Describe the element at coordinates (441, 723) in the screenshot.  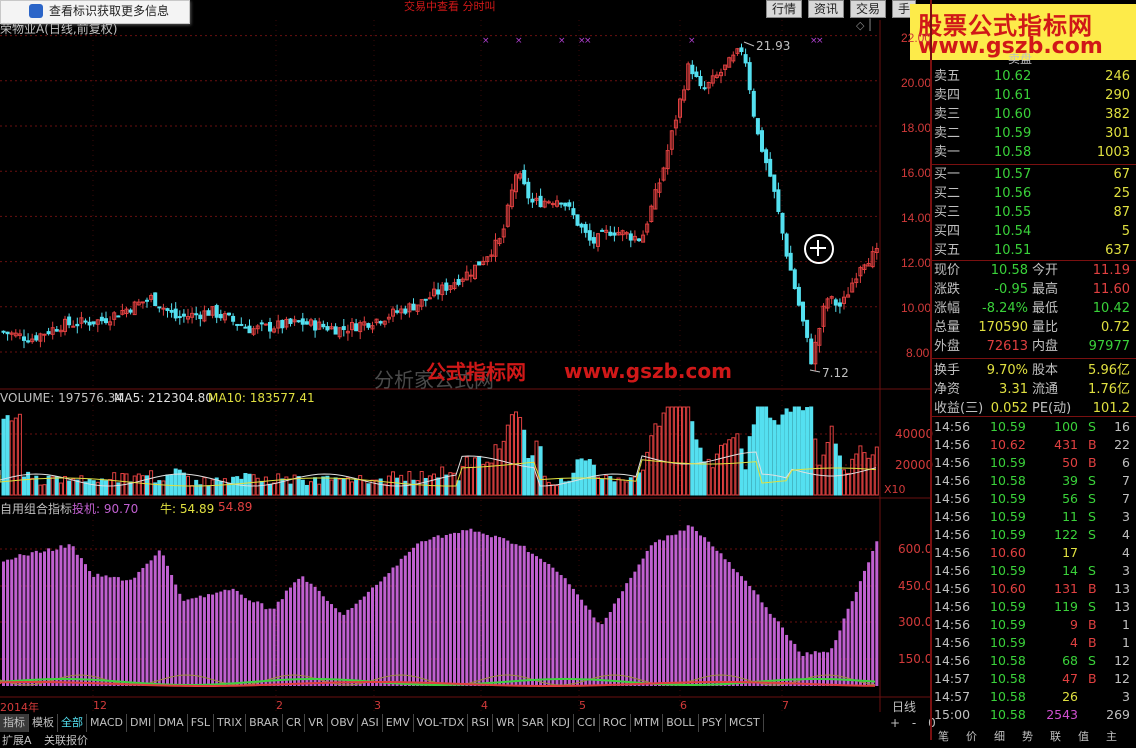
I see `indicator-tab: VOL-TDX` at that location.